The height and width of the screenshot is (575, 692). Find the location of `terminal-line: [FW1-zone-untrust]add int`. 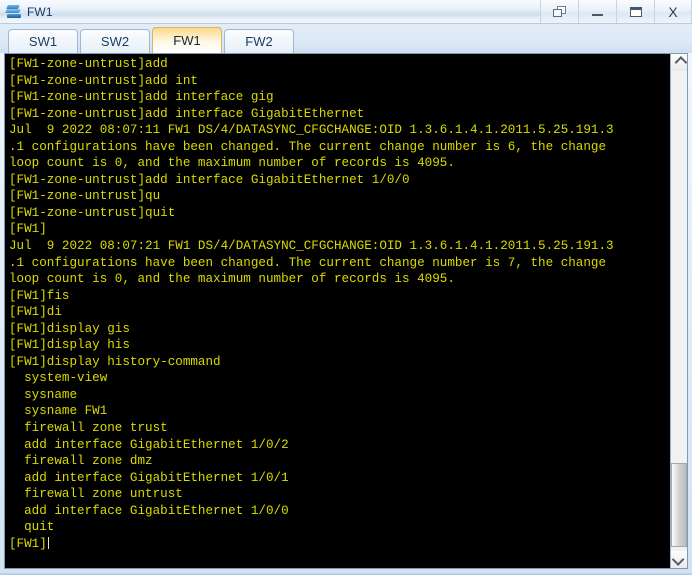

terminal-line: [FW1-zone-untrust]add int is located at coordinates (103, 80).